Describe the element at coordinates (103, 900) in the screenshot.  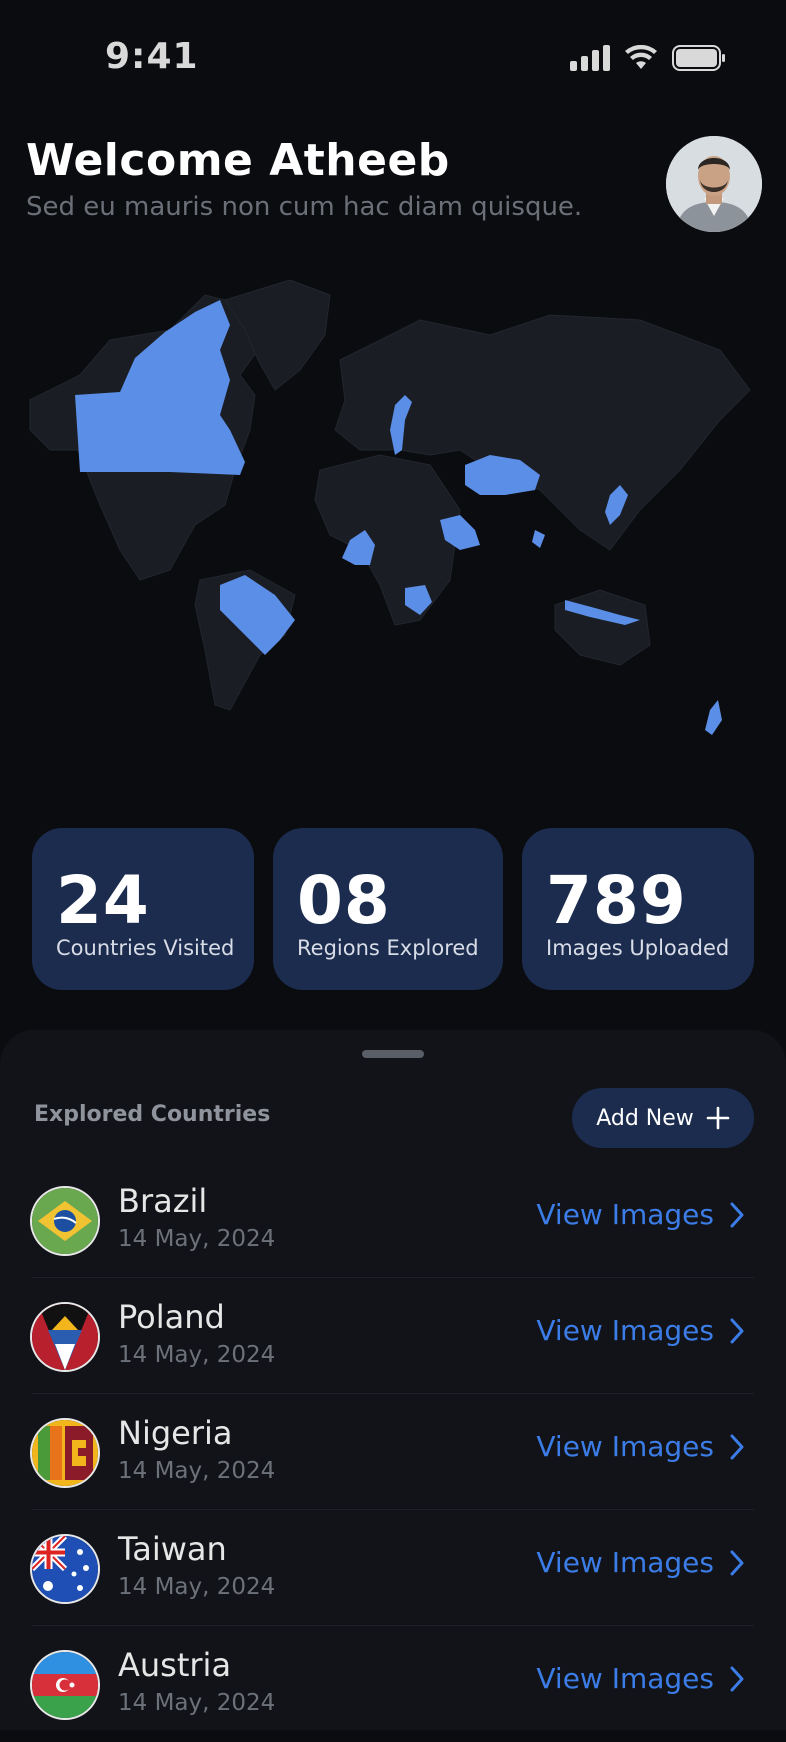
I see `stat-value: 24` at that location.